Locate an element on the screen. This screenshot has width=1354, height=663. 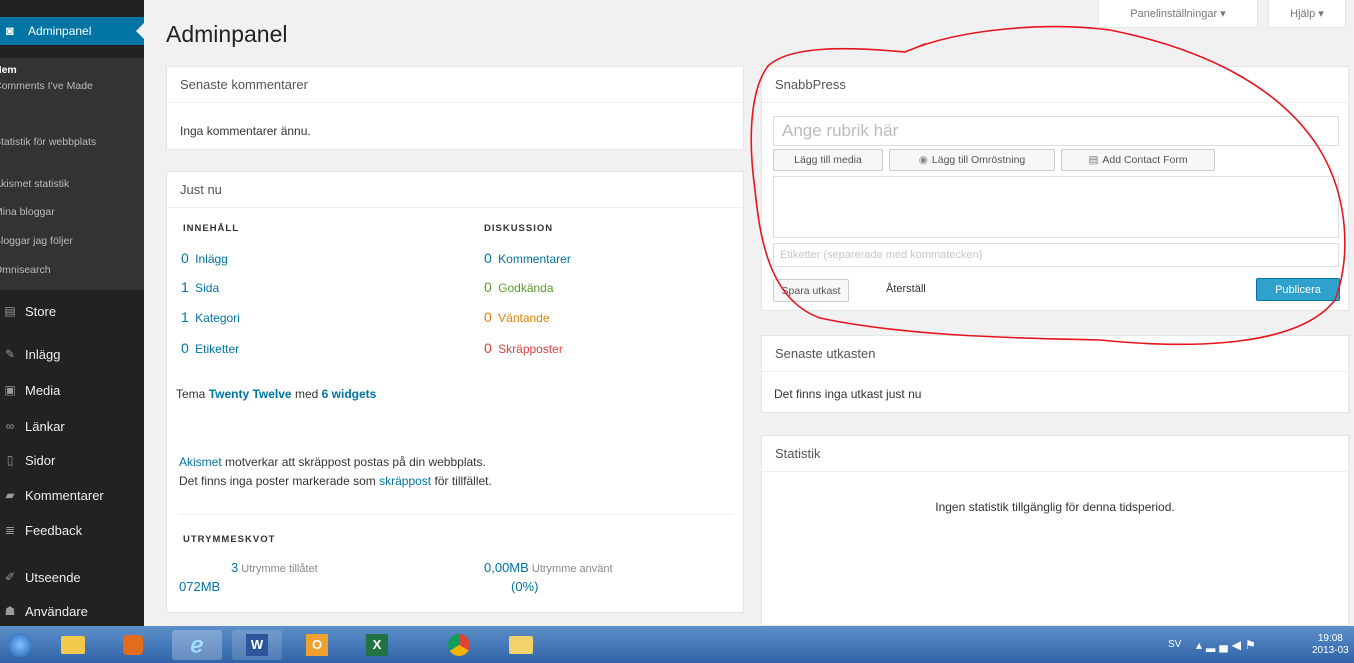
clock: 19:08 2013-03 is located at coordinates (1330, 644).